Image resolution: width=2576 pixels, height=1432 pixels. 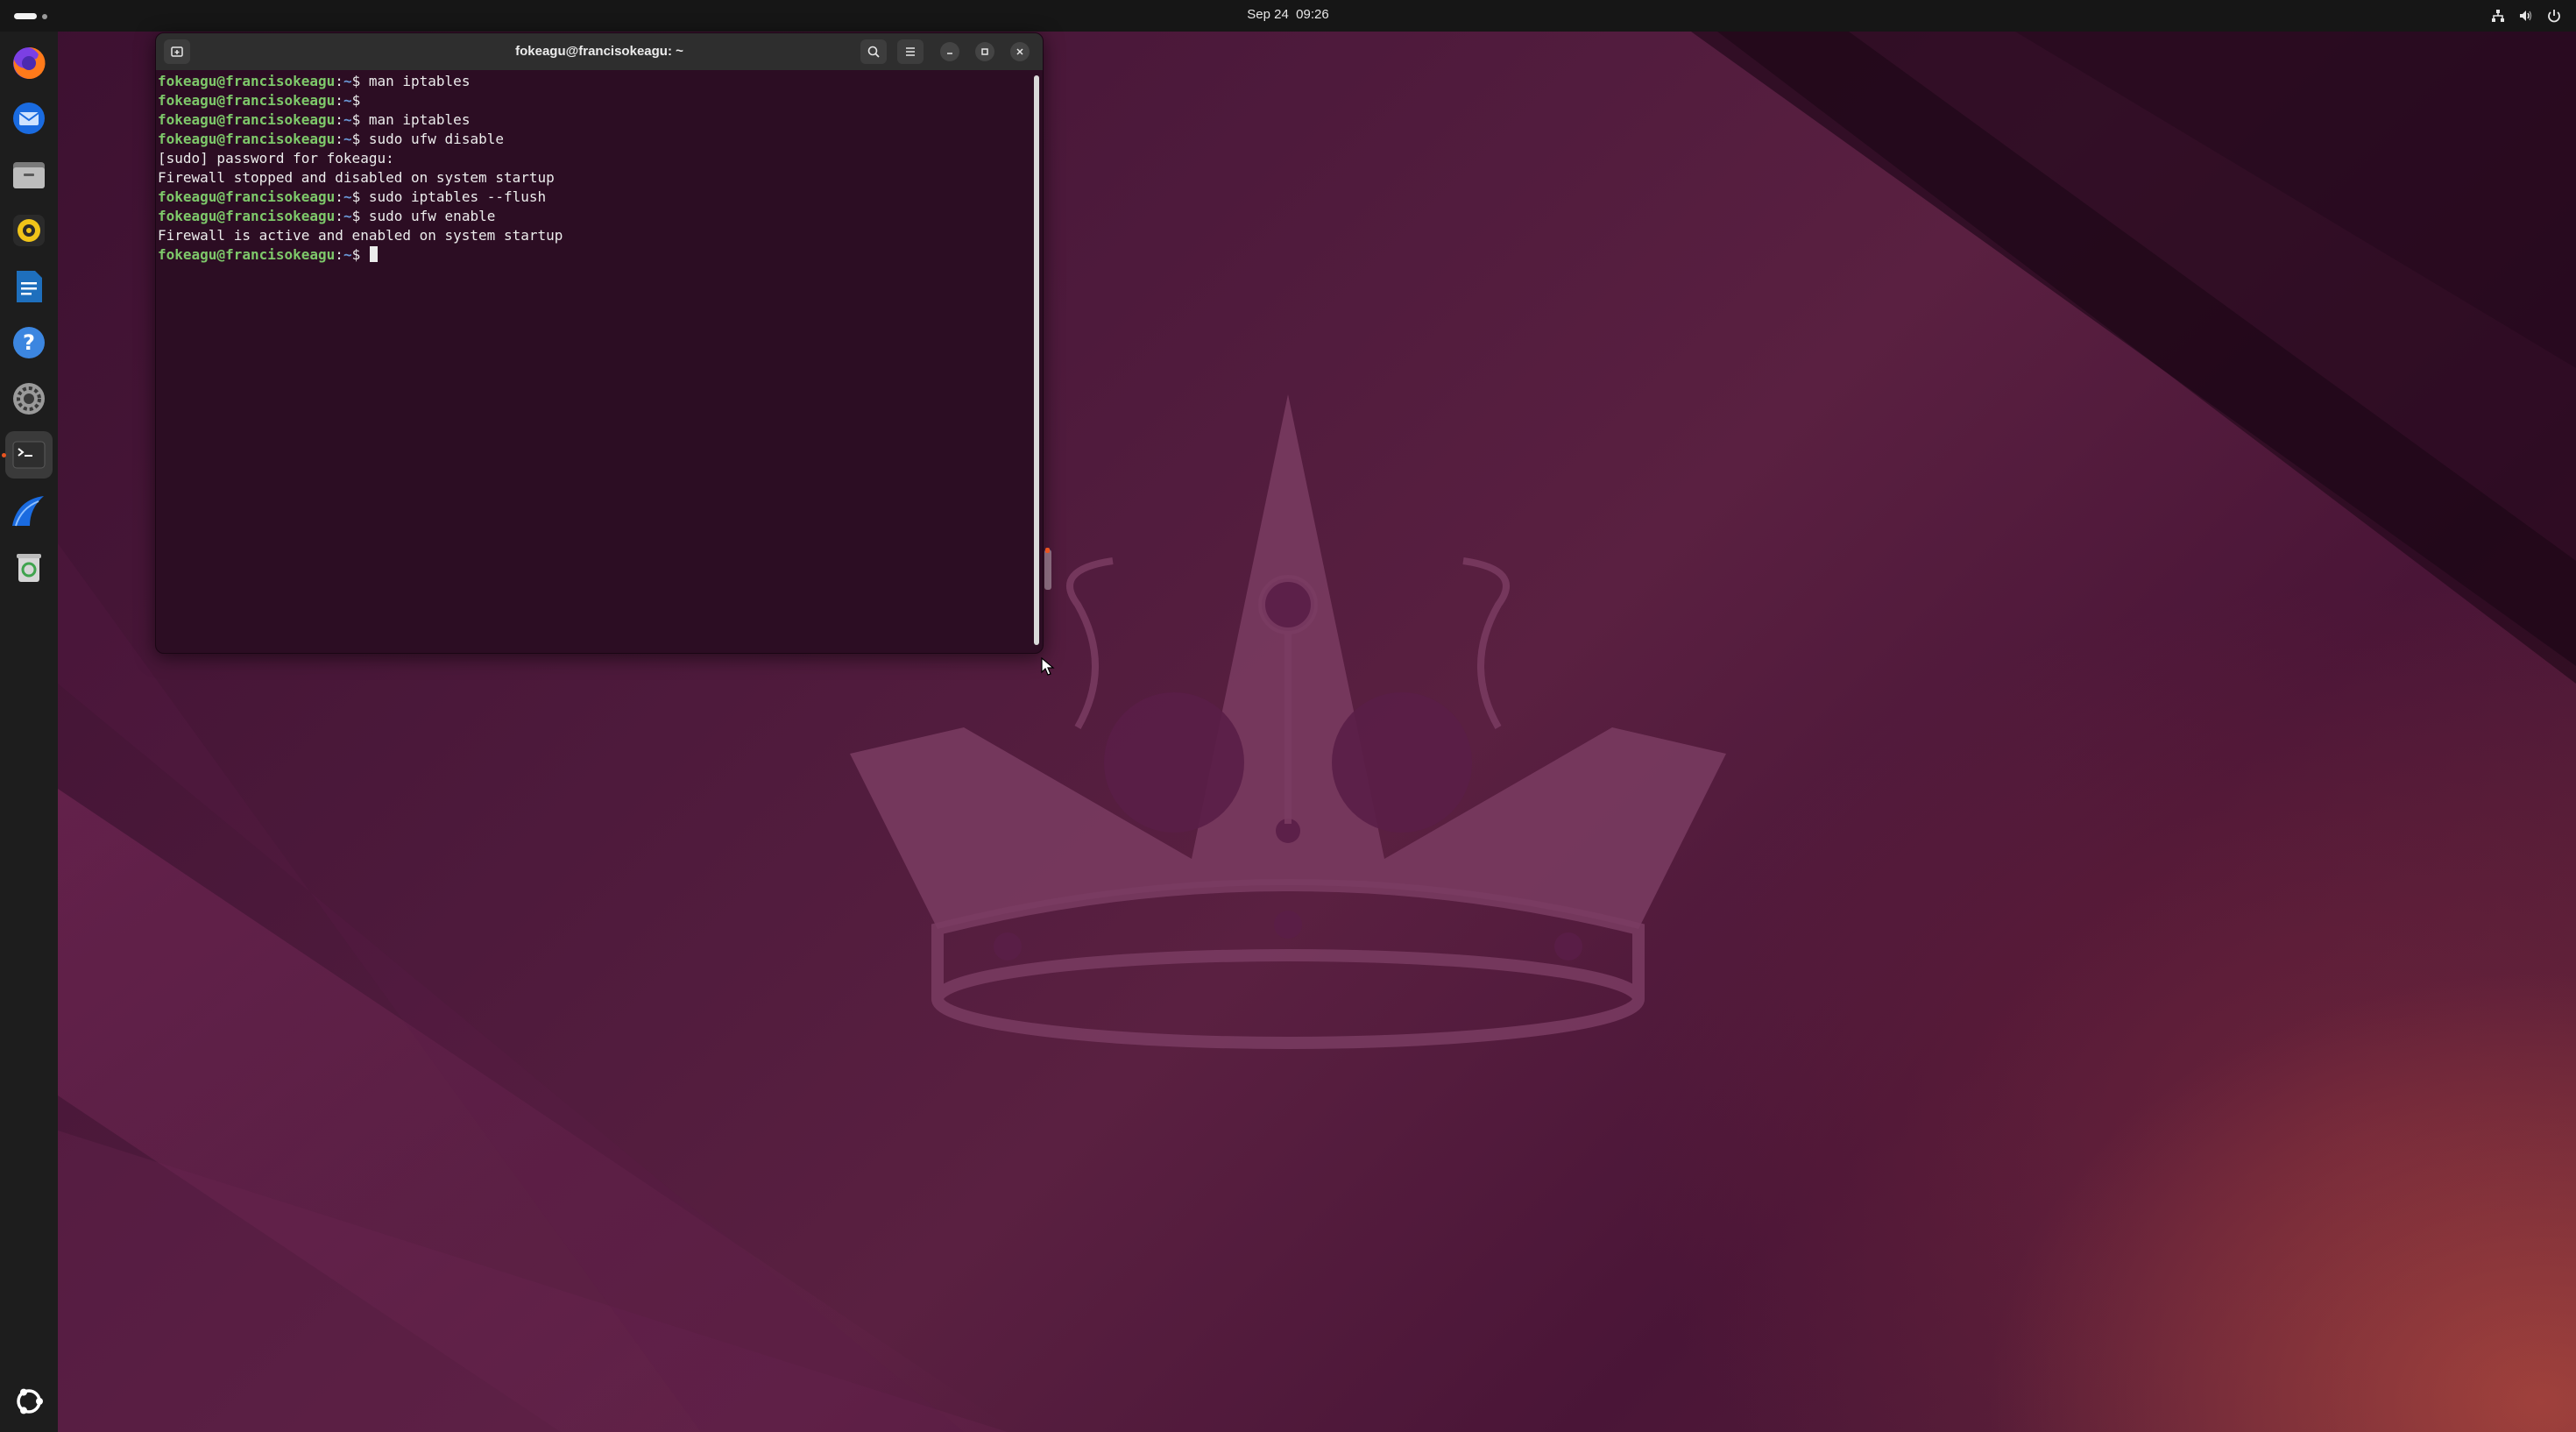 What do you see at coordinates (4, 455) in the screenshot?
I see `terminal-running-indicator` at bounding box center [4, 455].